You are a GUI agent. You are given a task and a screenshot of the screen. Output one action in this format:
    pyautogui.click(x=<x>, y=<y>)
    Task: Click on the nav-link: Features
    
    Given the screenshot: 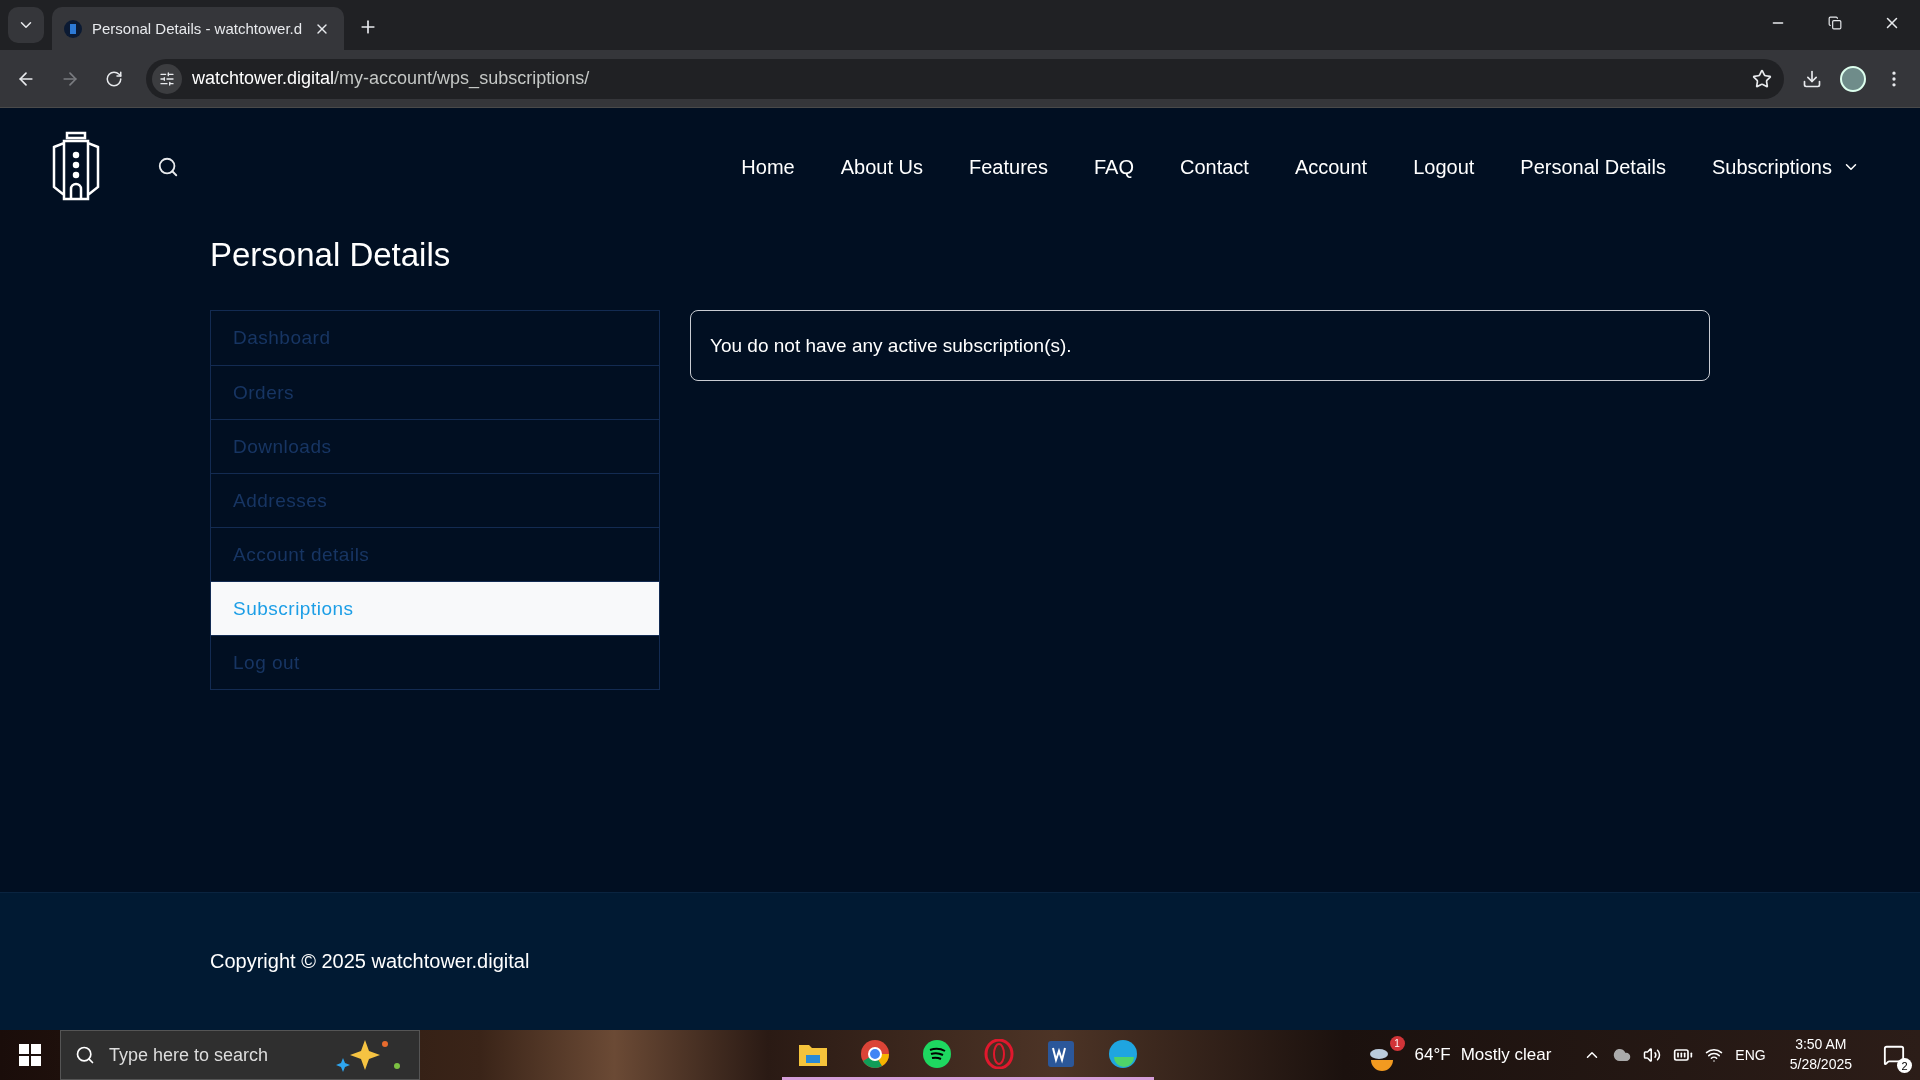 What is the action you would take?
    pyautogui.click(x=1008, y=167)
    